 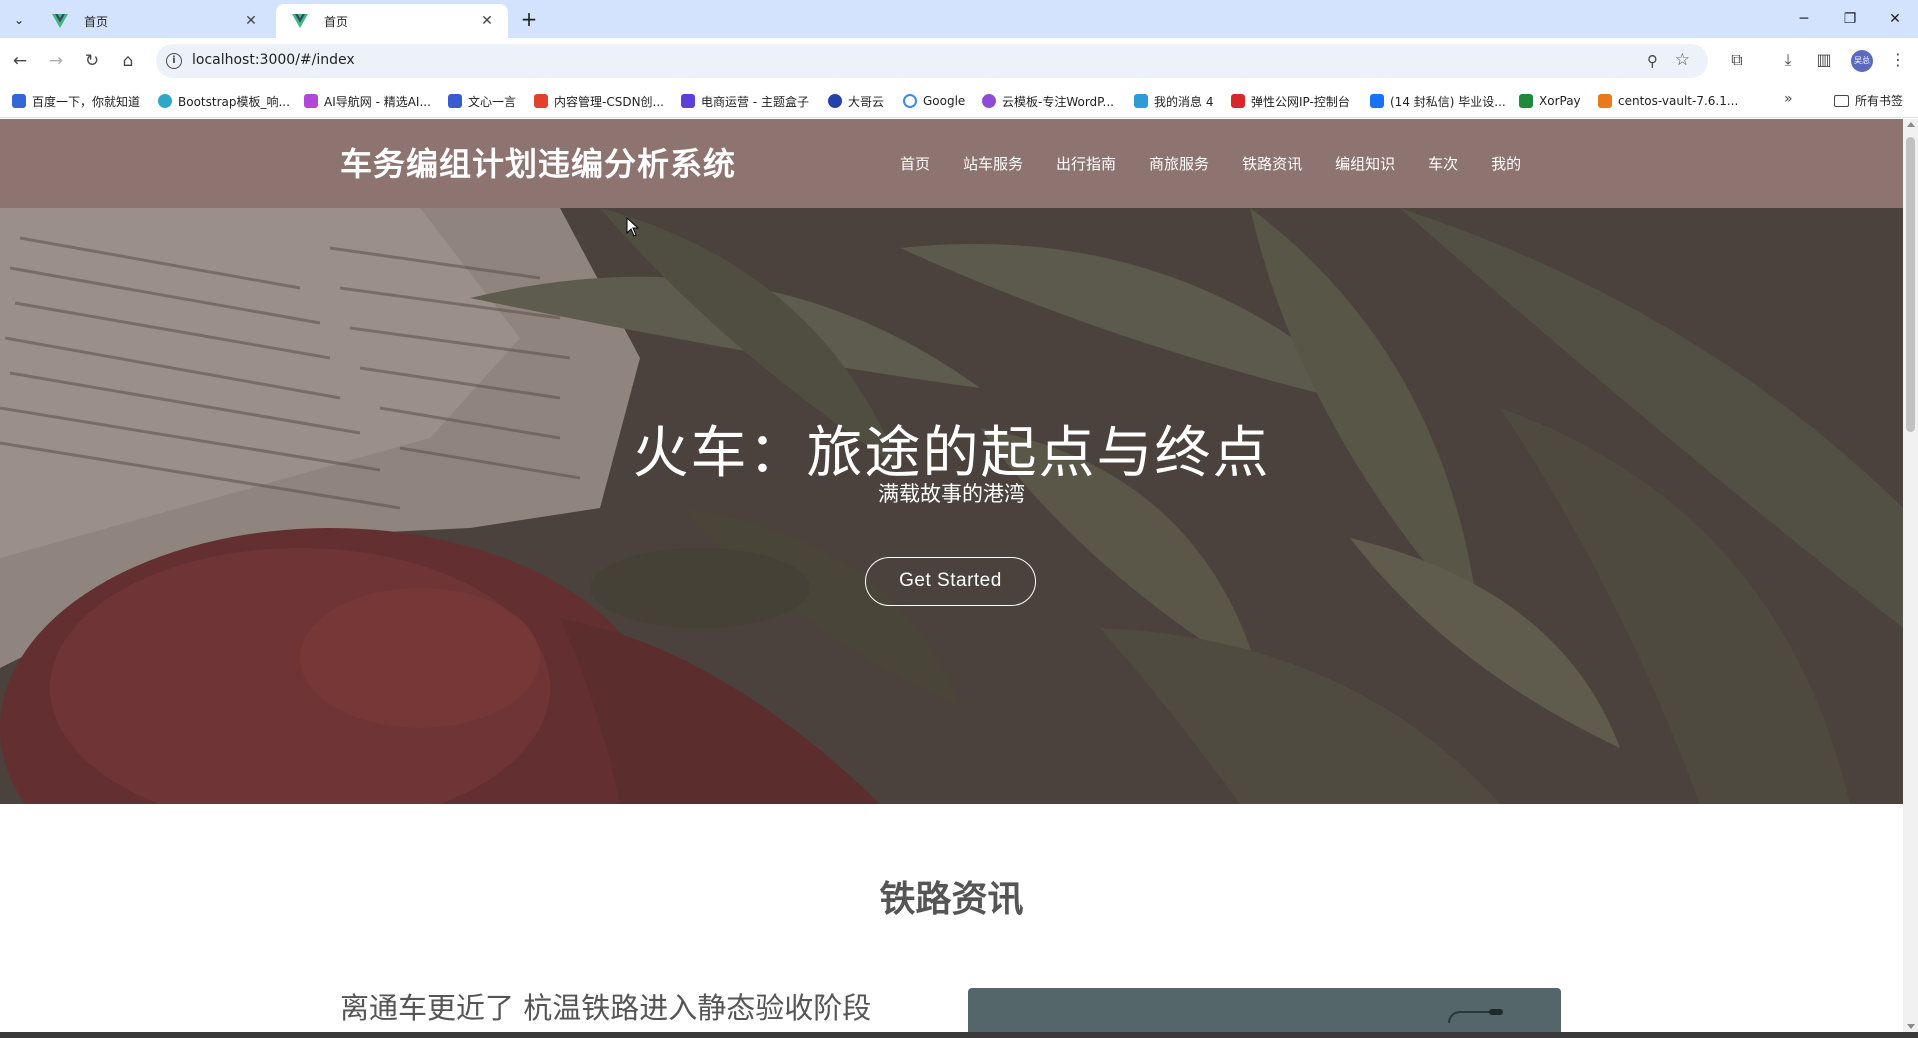 I want to click on folder-icon, so click(x=1841, y=100).